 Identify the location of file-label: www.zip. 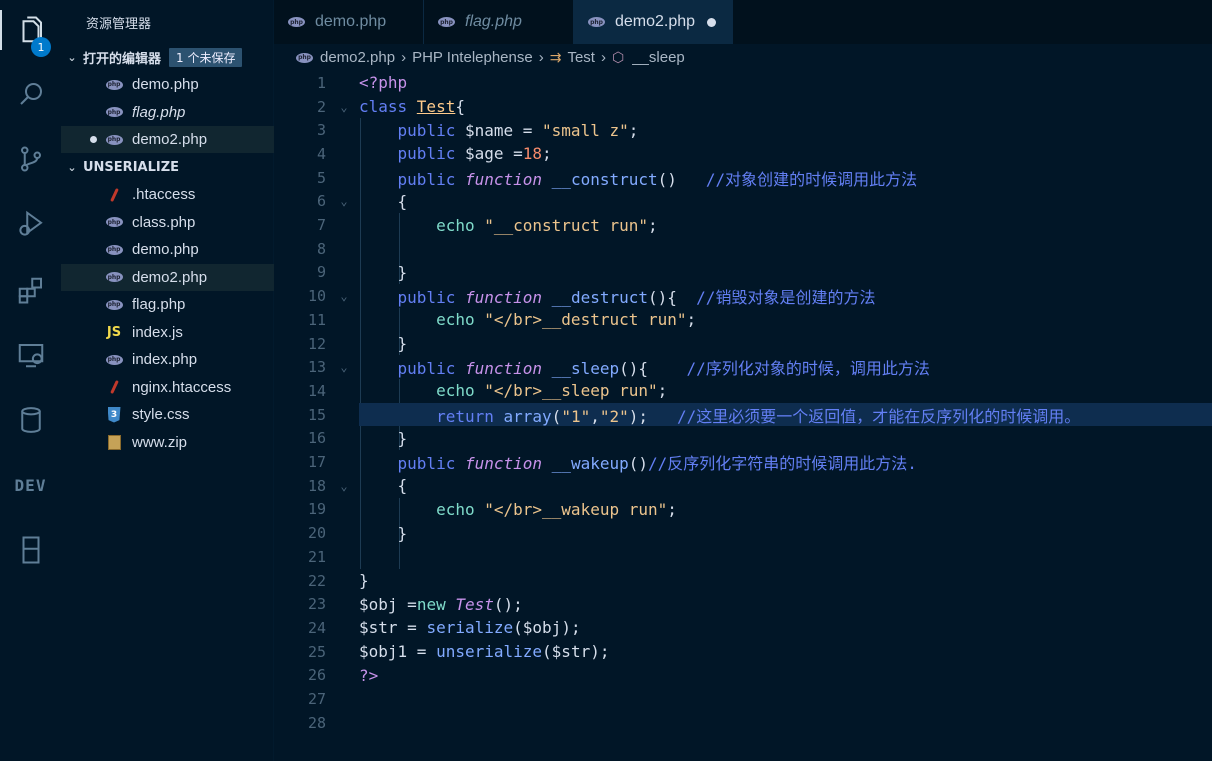
(160, 442).